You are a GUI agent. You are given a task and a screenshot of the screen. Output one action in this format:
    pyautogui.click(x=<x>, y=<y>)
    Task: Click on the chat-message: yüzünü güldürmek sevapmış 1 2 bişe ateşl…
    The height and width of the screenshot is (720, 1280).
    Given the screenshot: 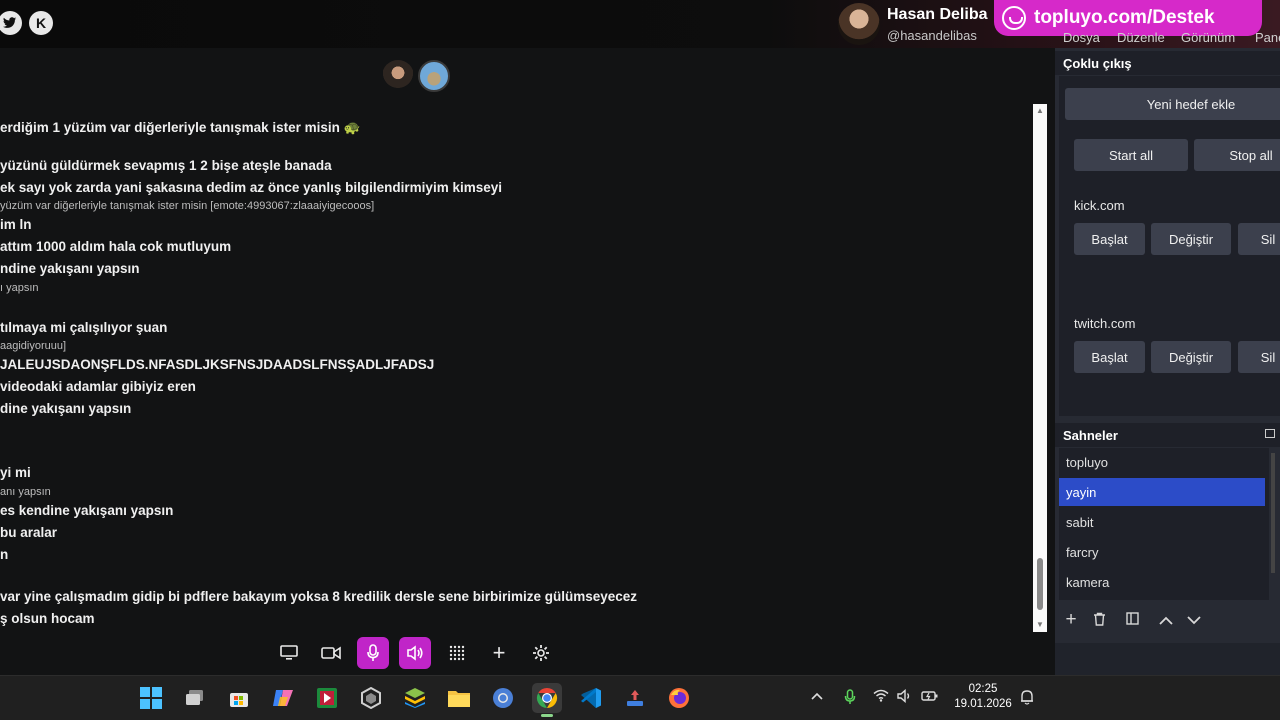 What is the action you would take?
    pyautogui.click(x=166, y=165)
    